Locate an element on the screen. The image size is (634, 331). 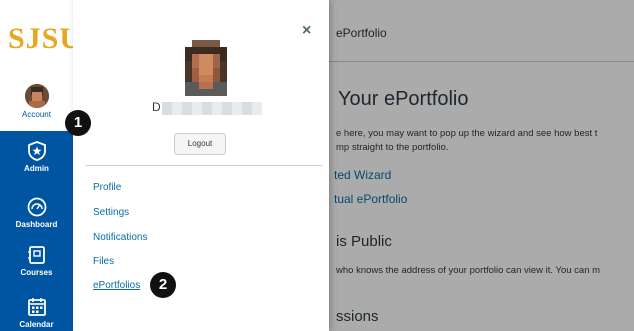
profile-avatar is located at coordinates (206, 68).